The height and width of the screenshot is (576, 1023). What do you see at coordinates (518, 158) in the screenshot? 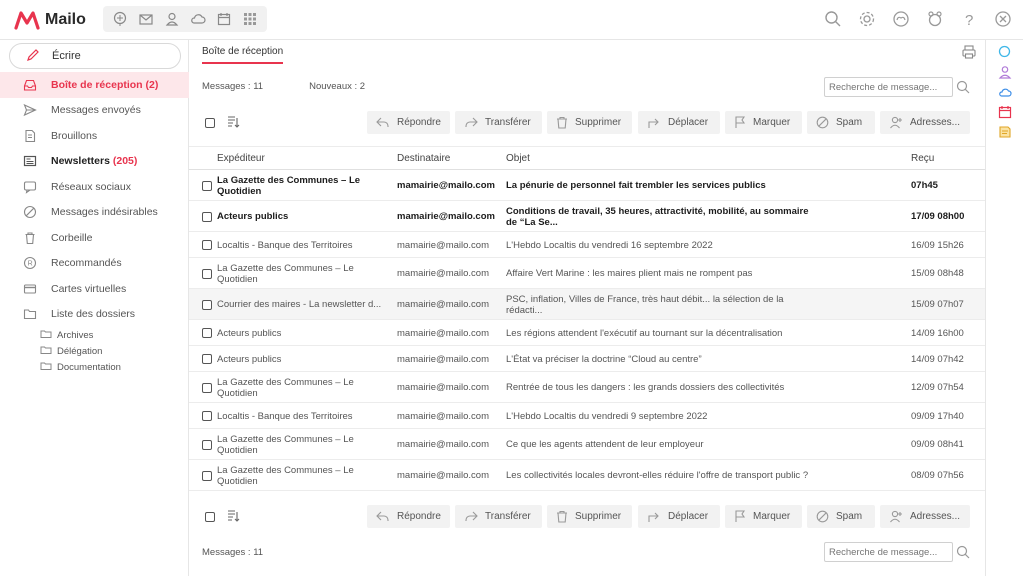
I see `column-subject: Objet` at bounding box center [518, 158].